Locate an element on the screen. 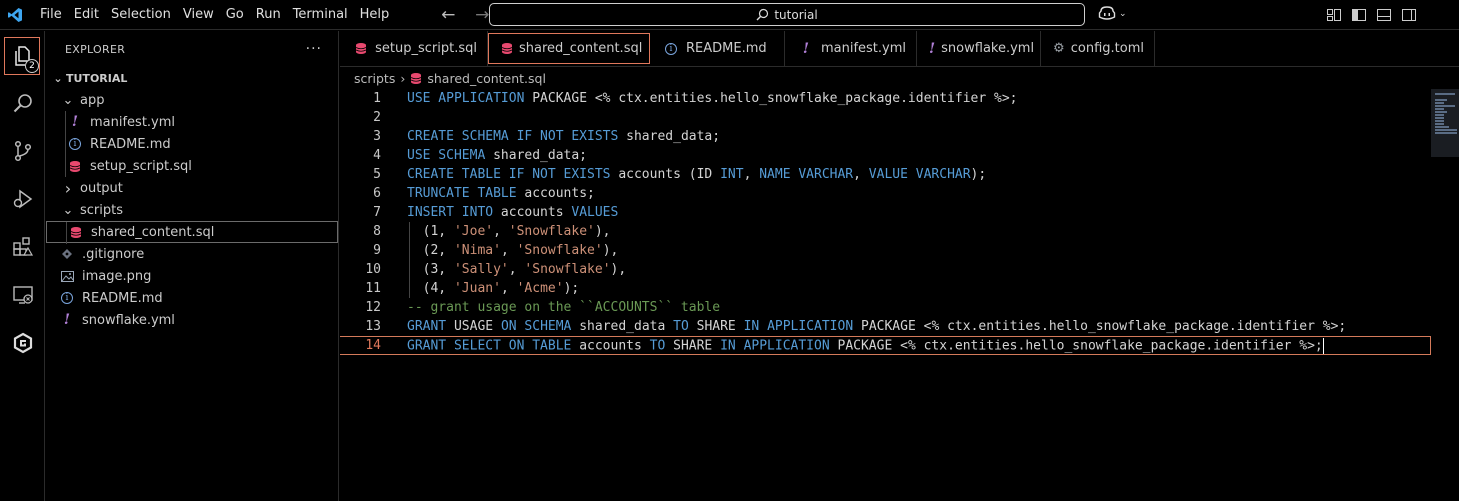  tab-label: README.md is located at coordinates (726, 48).